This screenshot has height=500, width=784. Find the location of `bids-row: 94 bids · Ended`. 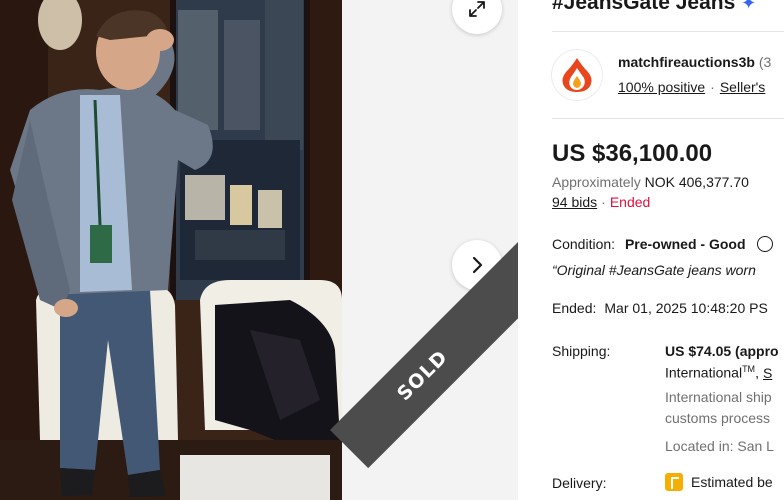

bids-row: 94 bids · Ended is located at coordinates (601, 202).